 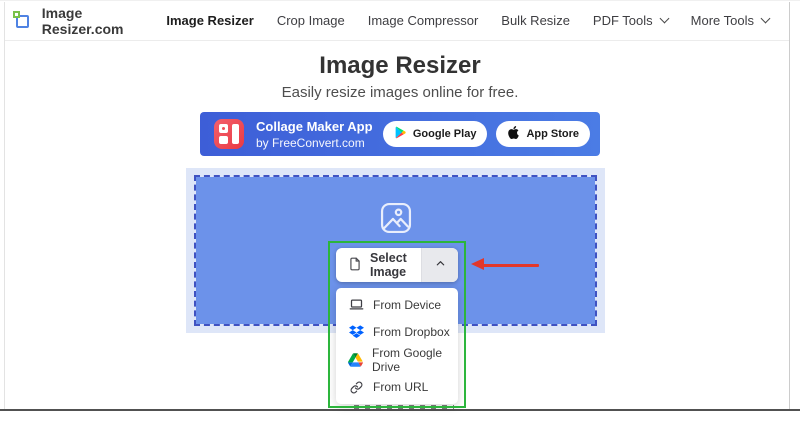 What do you see at coordinates (404, 407) in the screenshot?
I see `clipped-text-fragment` at bounding box center [404, 407].